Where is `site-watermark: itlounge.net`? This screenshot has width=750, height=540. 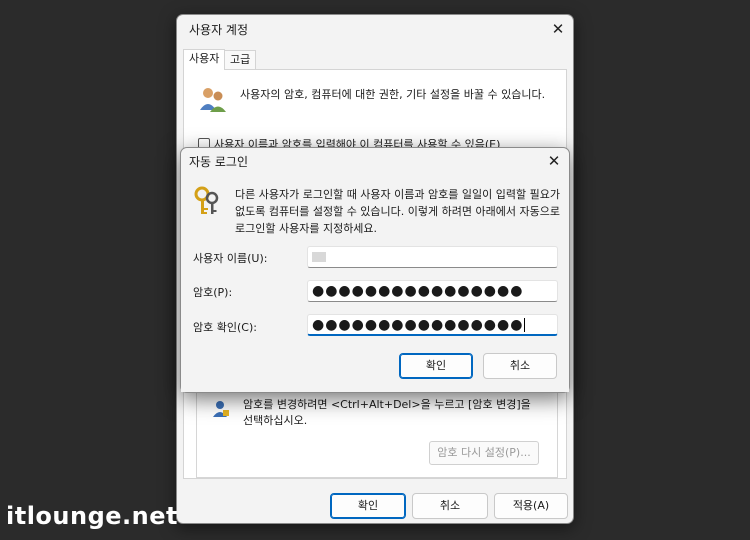 site-watermark: itlounge.net is located at coordinates (92, 516).